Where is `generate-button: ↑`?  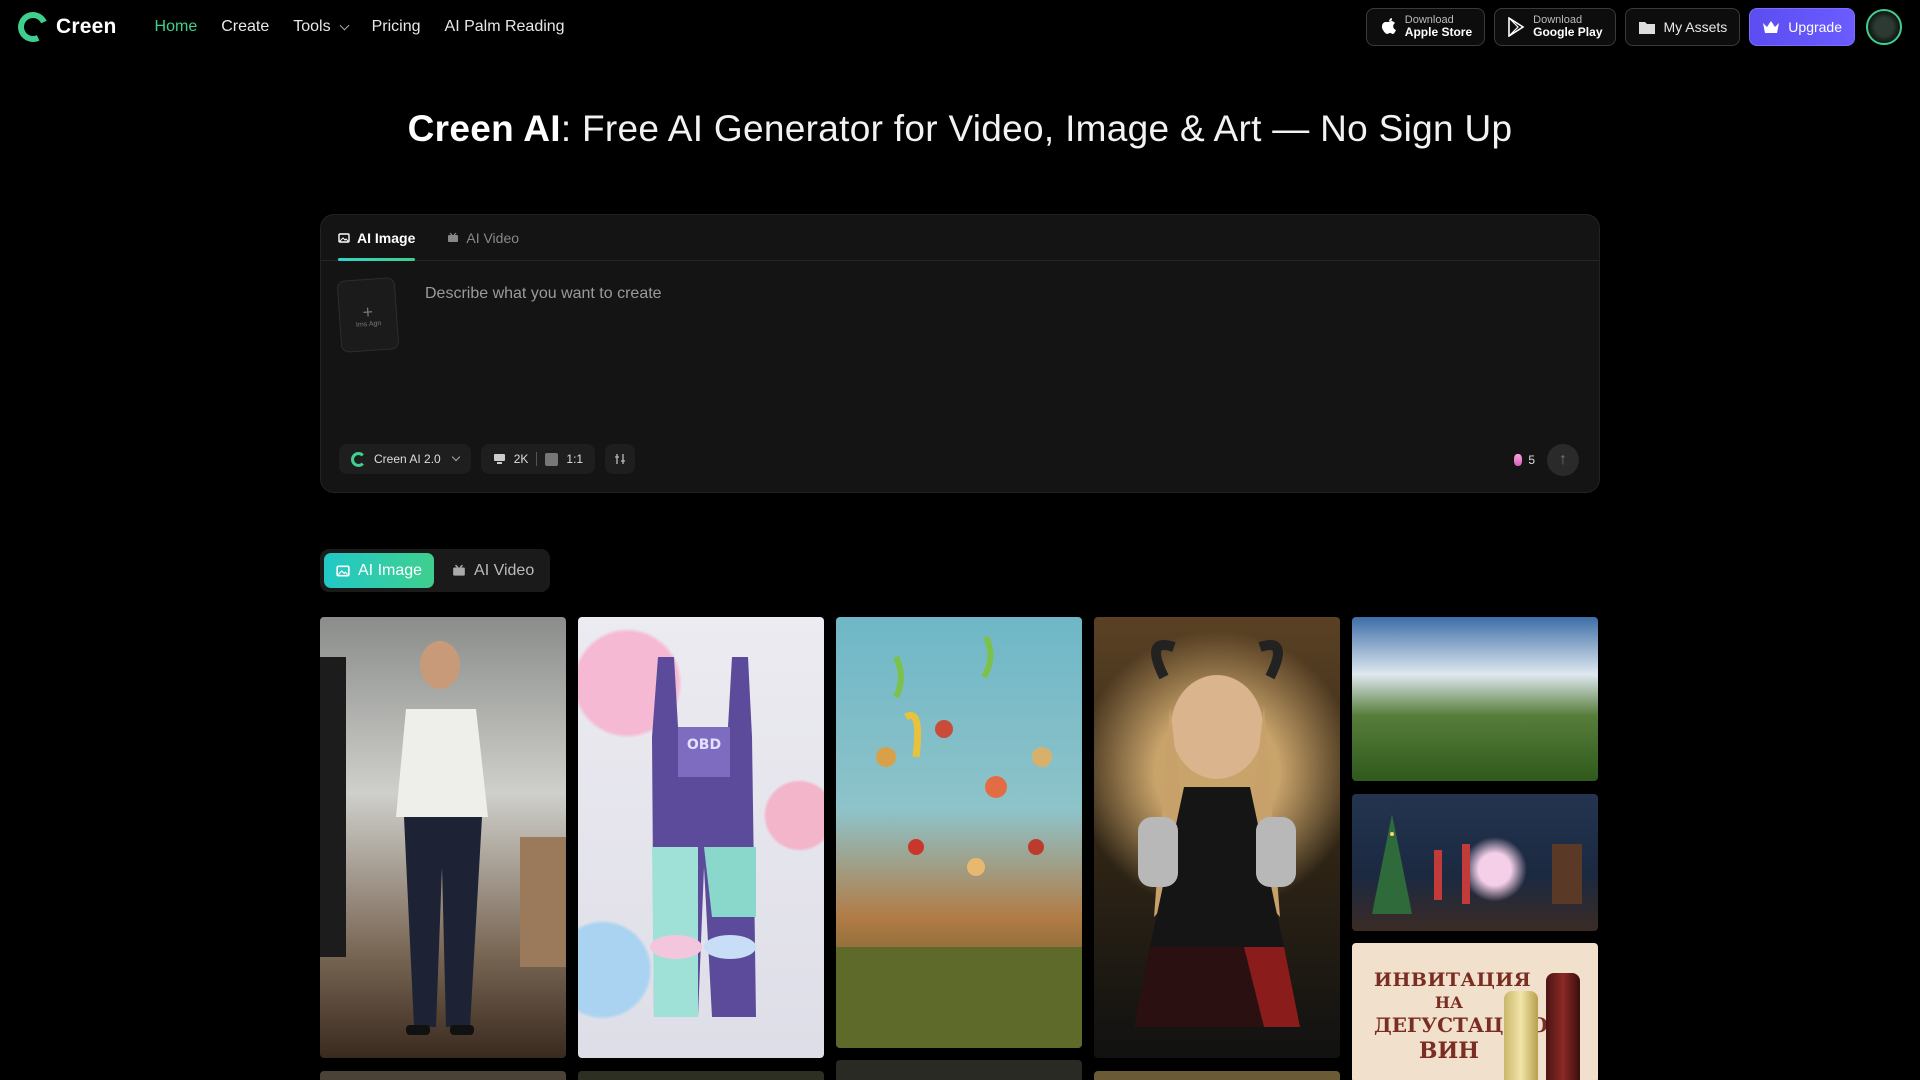
generate-button: ↑ is located at coordinates (1563, 460).